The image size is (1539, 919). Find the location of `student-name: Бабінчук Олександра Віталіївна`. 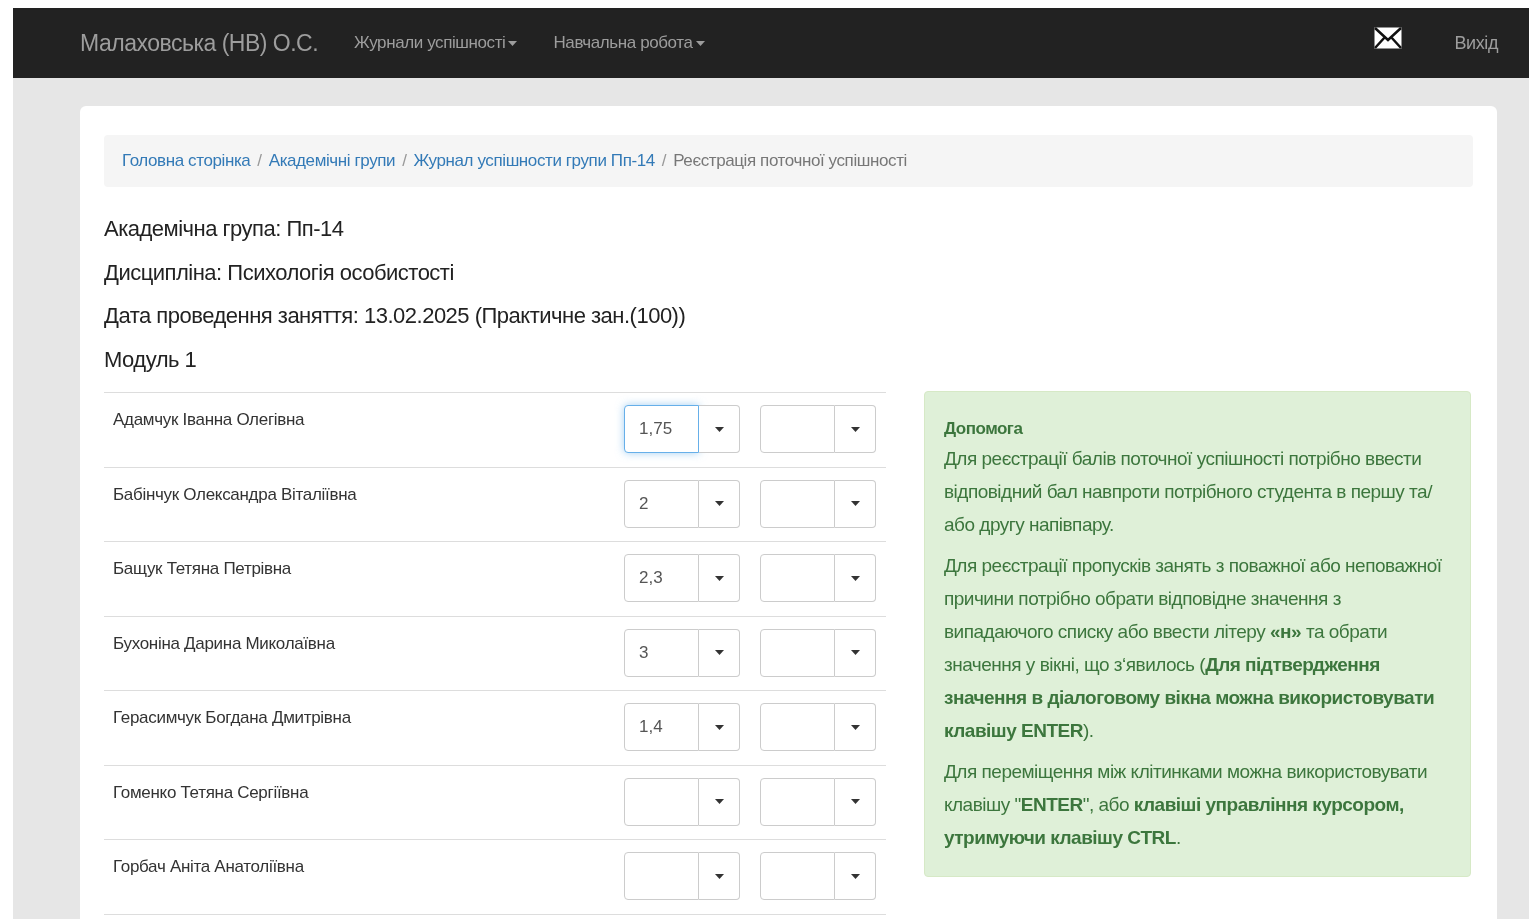

student-name: Бабінчук Олександра Віталіївна is located at coordinates (235, 494).